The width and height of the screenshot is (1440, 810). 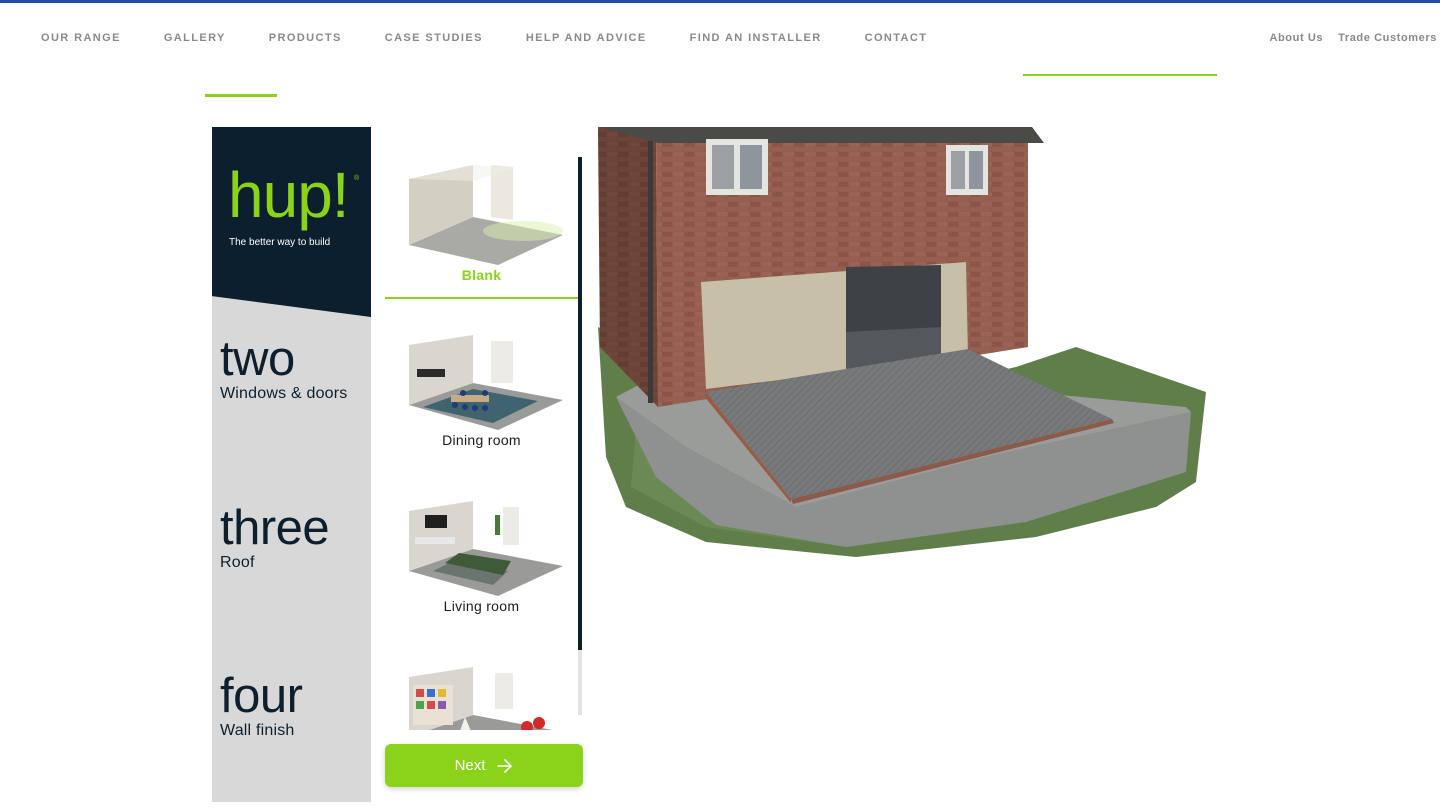 What do you see at coordinates (481, 298) in the screenshot?
I see `selected-underline` at bounding box center [481, 298].